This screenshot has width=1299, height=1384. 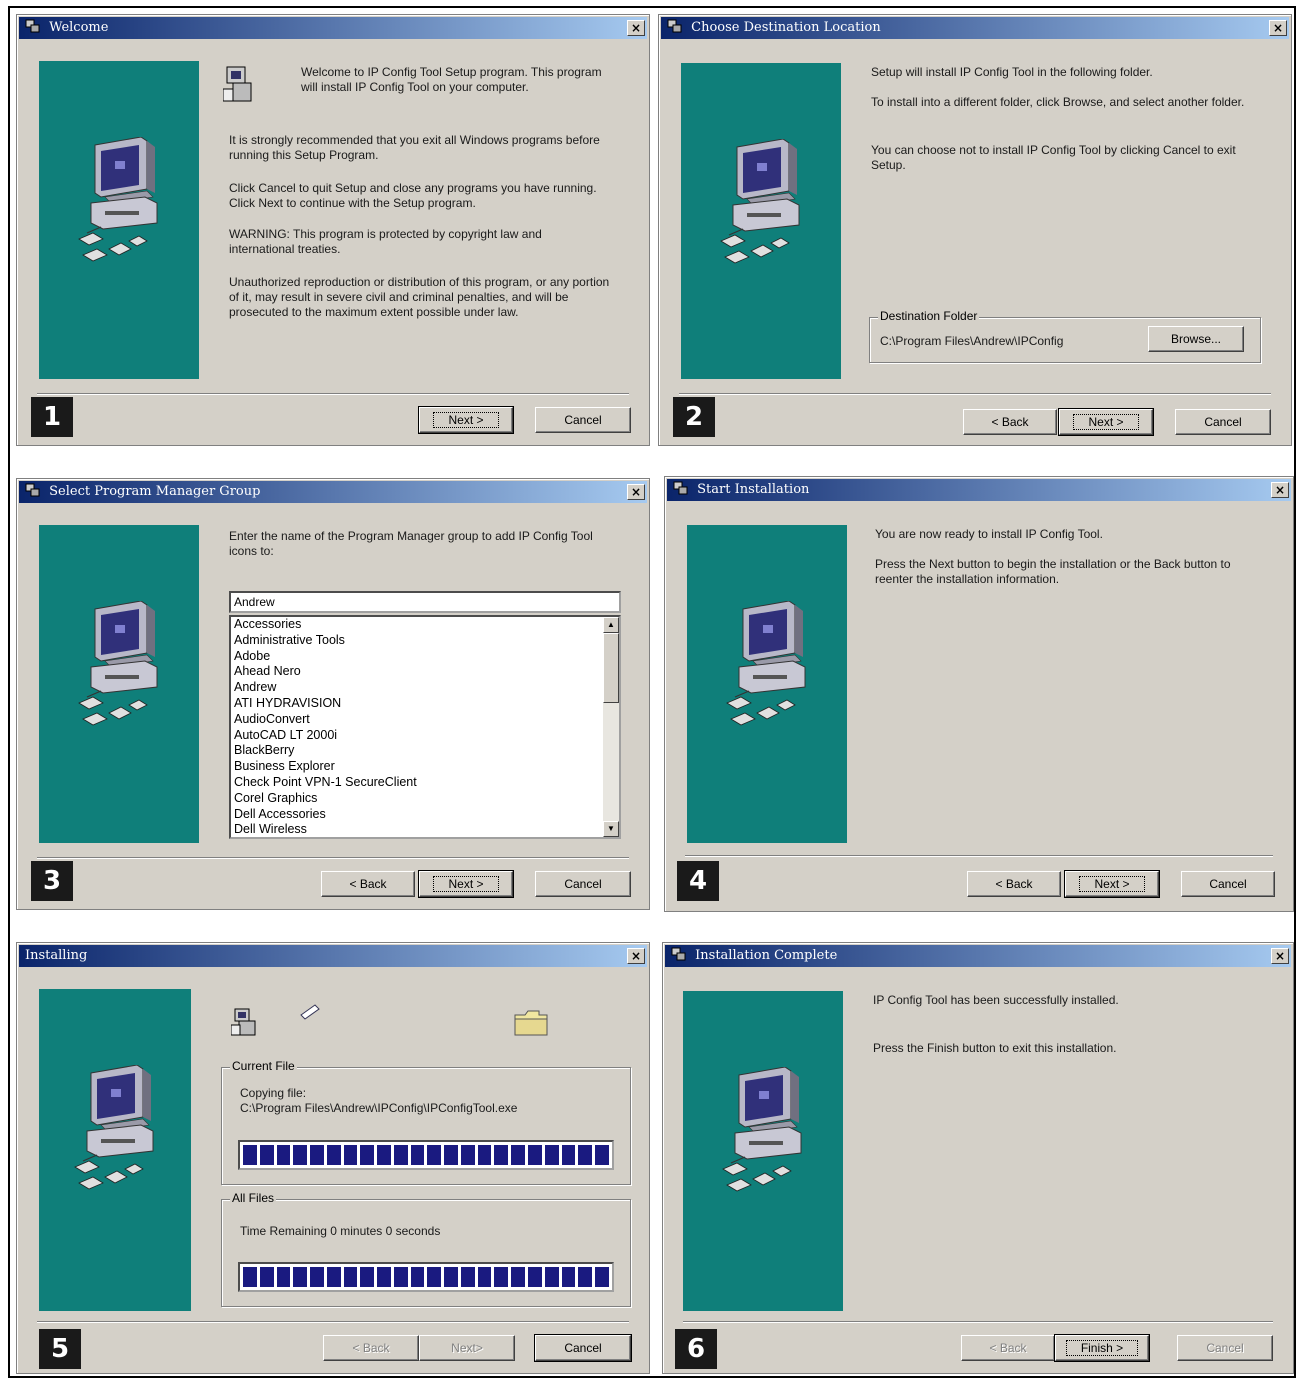 I want to click on step-number: 5, so click(x=60, y=1349).